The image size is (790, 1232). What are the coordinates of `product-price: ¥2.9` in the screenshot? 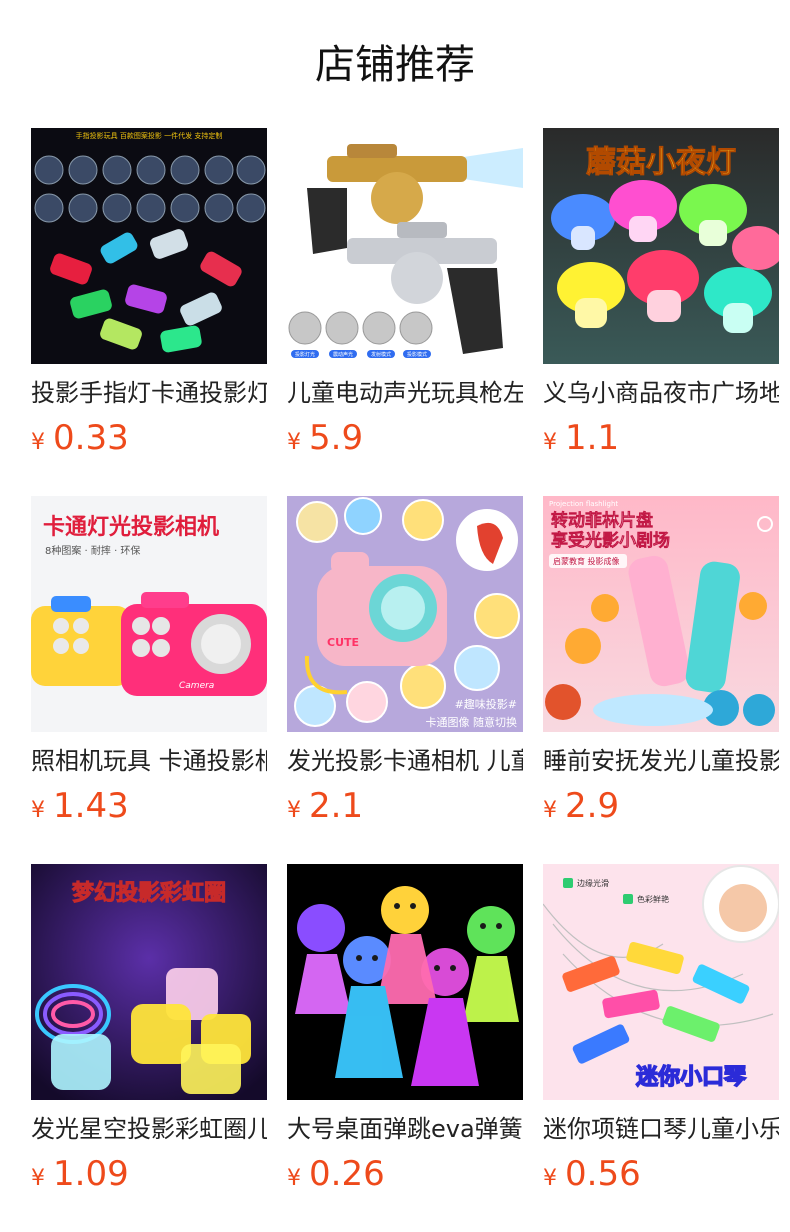 It's located at (581, 806).